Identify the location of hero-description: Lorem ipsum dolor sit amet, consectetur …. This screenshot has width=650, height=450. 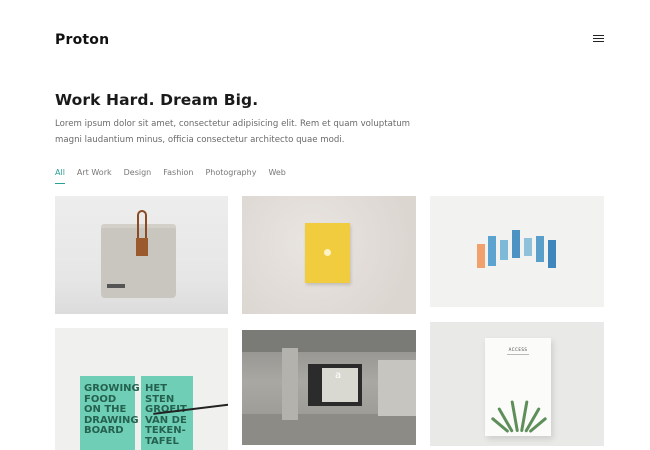
(233, 132).